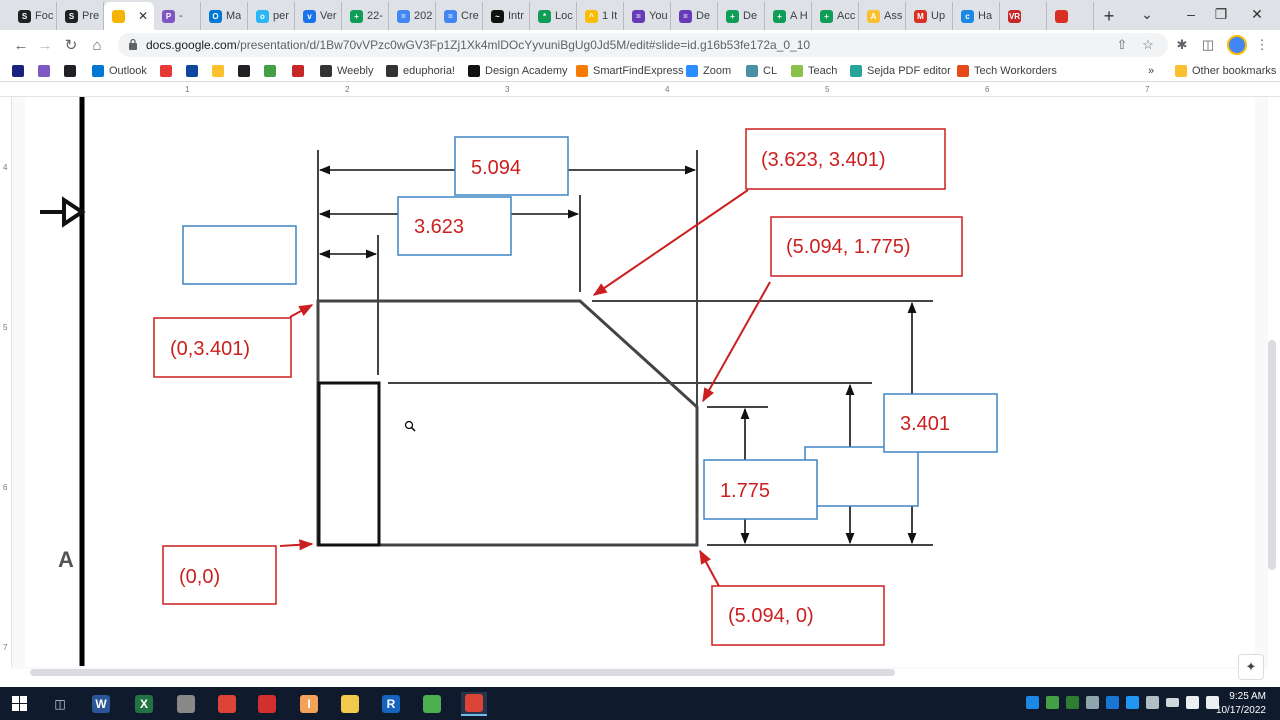 The height and width of the screenshot is (720, 1280). Describe the element at coordinates (835, 16) in the screenshot. I see `browser-tab: + Acc` at that location.